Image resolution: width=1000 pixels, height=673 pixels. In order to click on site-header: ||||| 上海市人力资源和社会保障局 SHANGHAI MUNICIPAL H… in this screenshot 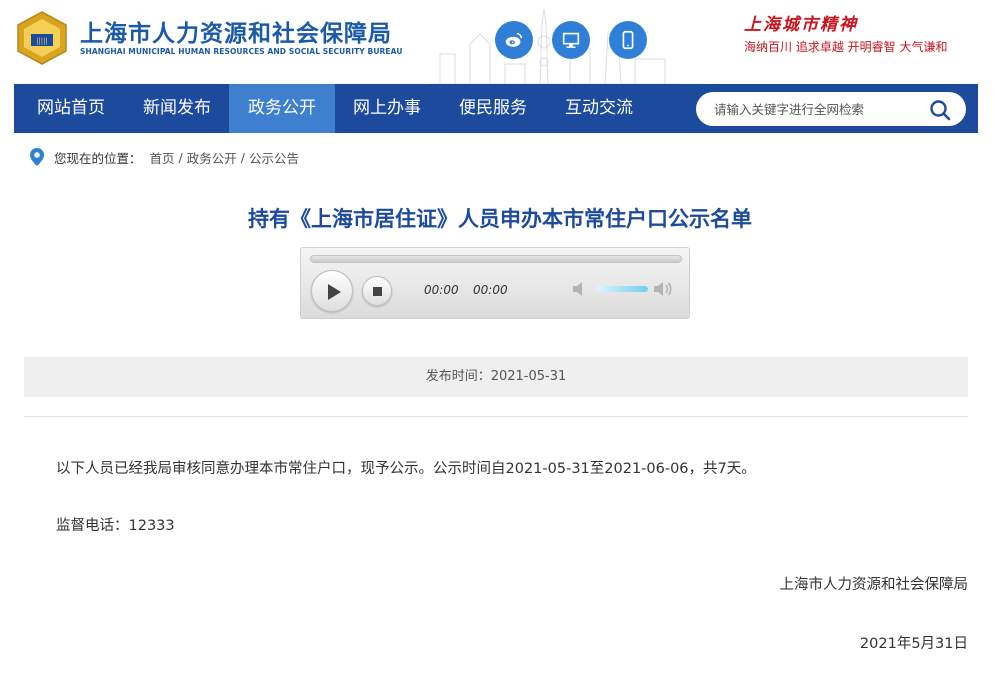, I will do `click(500, 42)`.